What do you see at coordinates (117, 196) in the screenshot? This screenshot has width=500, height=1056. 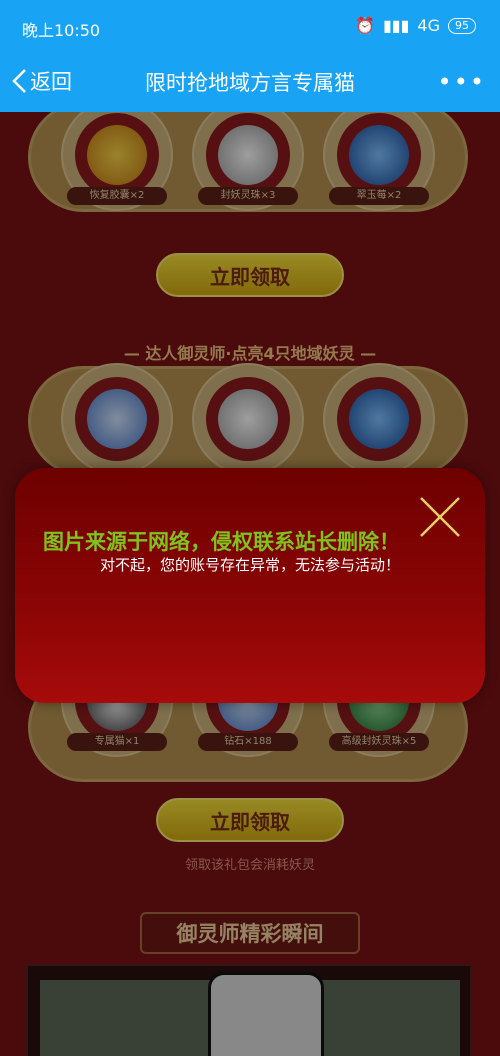 I see `reward-label: 恢复胶囊×2` at bounding box center [117, 196].